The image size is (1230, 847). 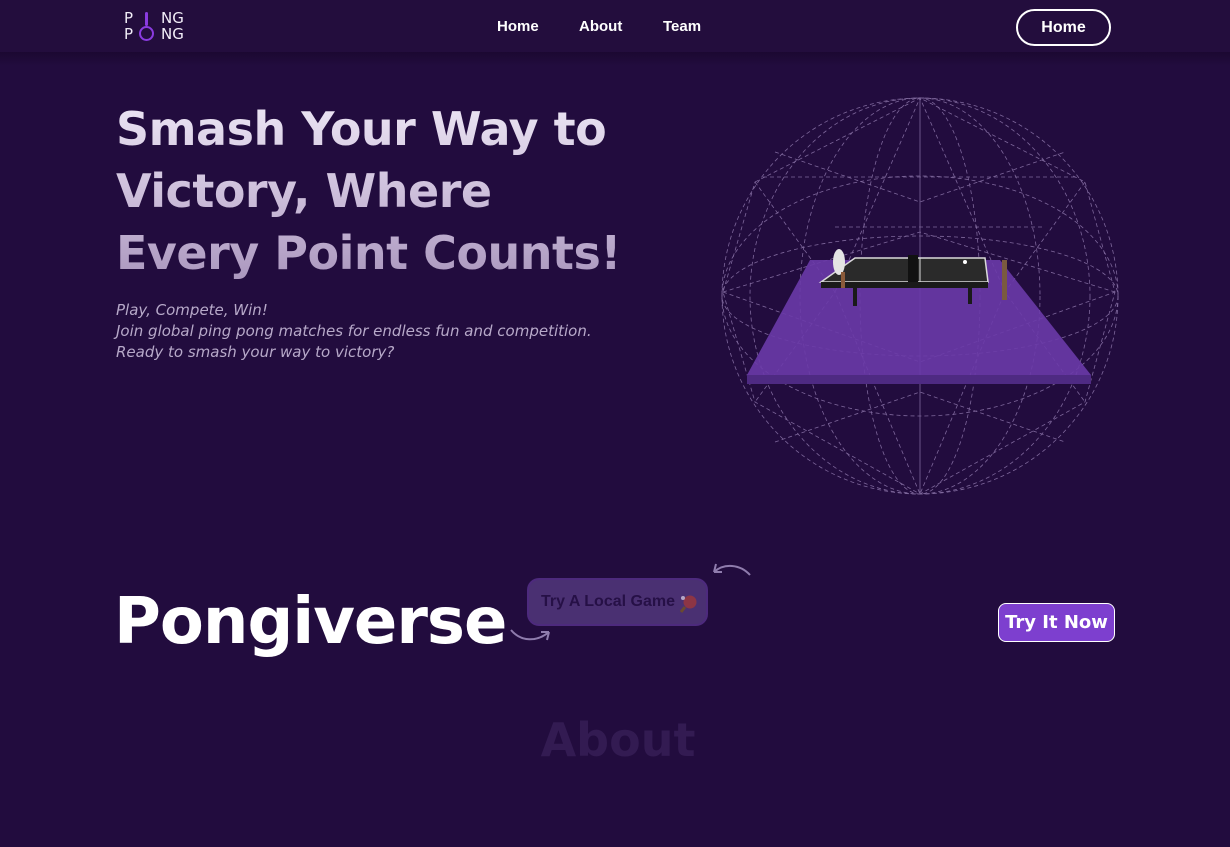 What do you see at coordinates (530, 635) in the screenshot?
I see `curved-arrow-bottom-icon` at bounding box center [530, 635].